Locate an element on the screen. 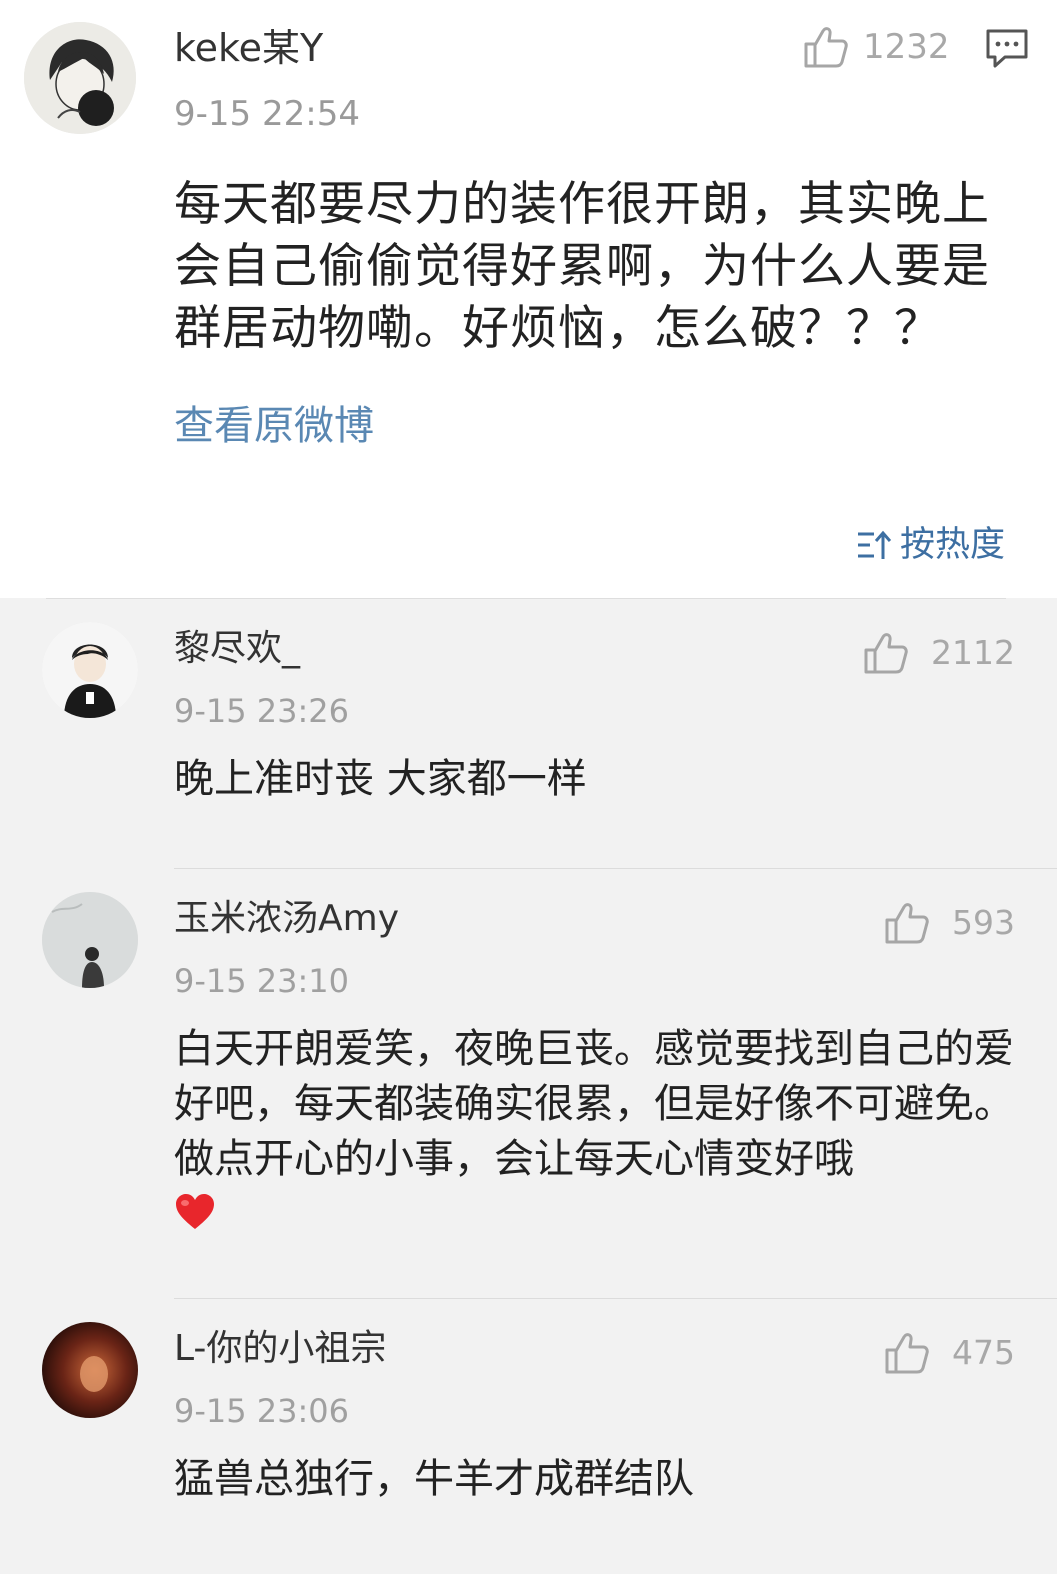 The width and height of the screenshot is (1057, 1574). comment-like-count: 2112 is located at coordinates (973, 652).